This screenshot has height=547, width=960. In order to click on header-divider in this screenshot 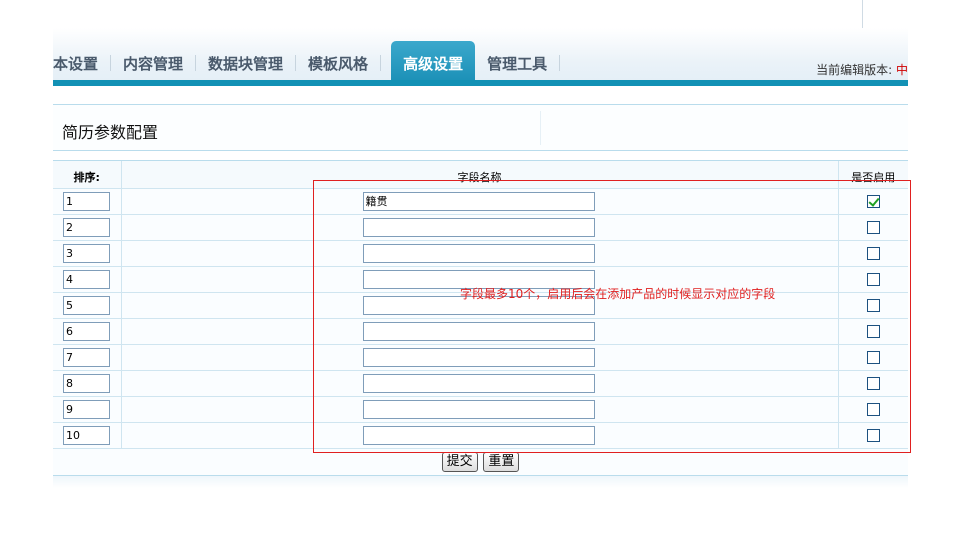, I will do `click(540, 128)`.